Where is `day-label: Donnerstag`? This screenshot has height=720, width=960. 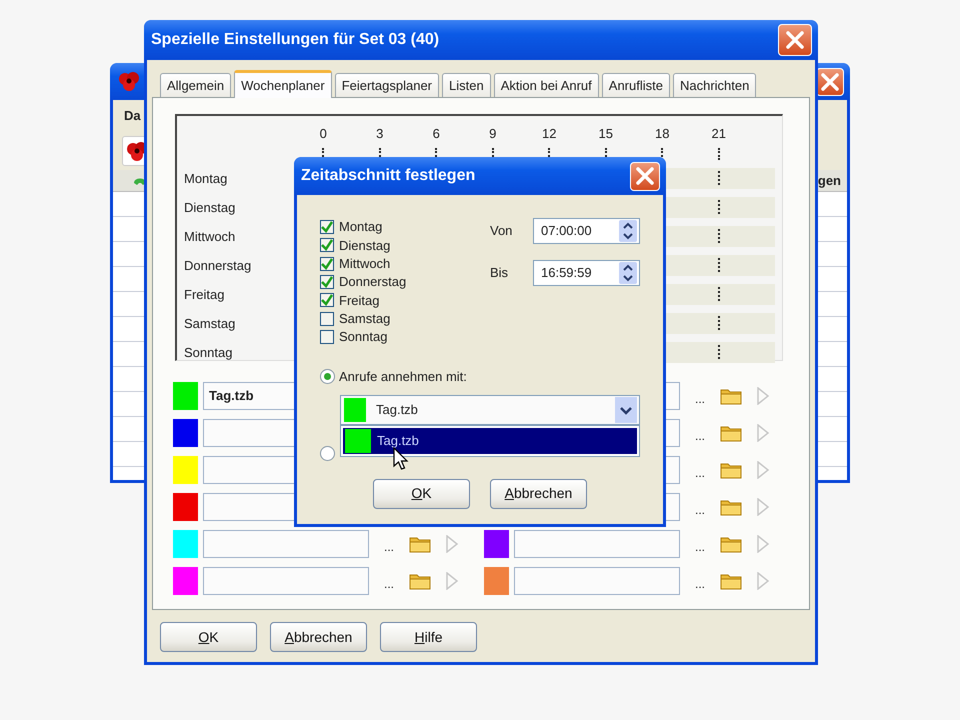
day-label: Donnerstag is located at coordinates (217, 265).